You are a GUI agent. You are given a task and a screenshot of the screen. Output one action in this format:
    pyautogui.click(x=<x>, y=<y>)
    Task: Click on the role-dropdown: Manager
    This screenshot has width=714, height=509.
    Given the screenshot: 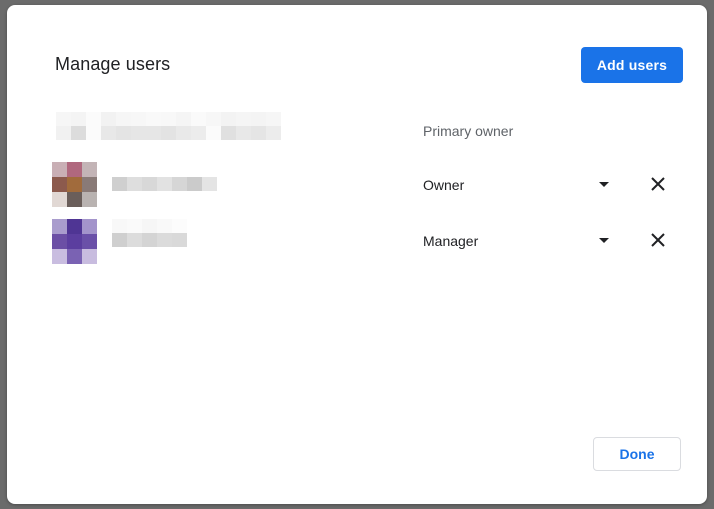 What is the action you would take?
    pyautogui.click(x=517, y=240)
    